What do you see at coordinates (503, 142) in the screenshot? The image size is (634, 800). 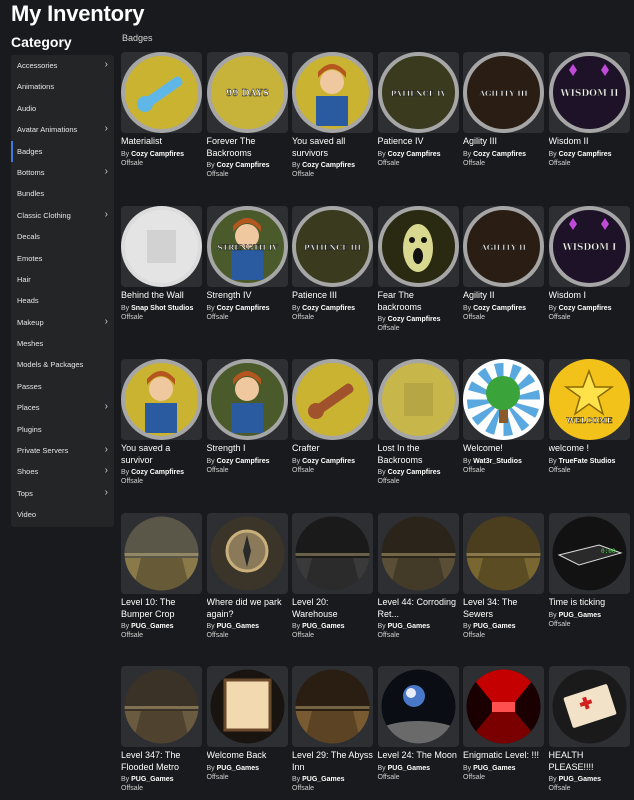 I see `badge-name: Agility III` at bounding box center [503, 142].